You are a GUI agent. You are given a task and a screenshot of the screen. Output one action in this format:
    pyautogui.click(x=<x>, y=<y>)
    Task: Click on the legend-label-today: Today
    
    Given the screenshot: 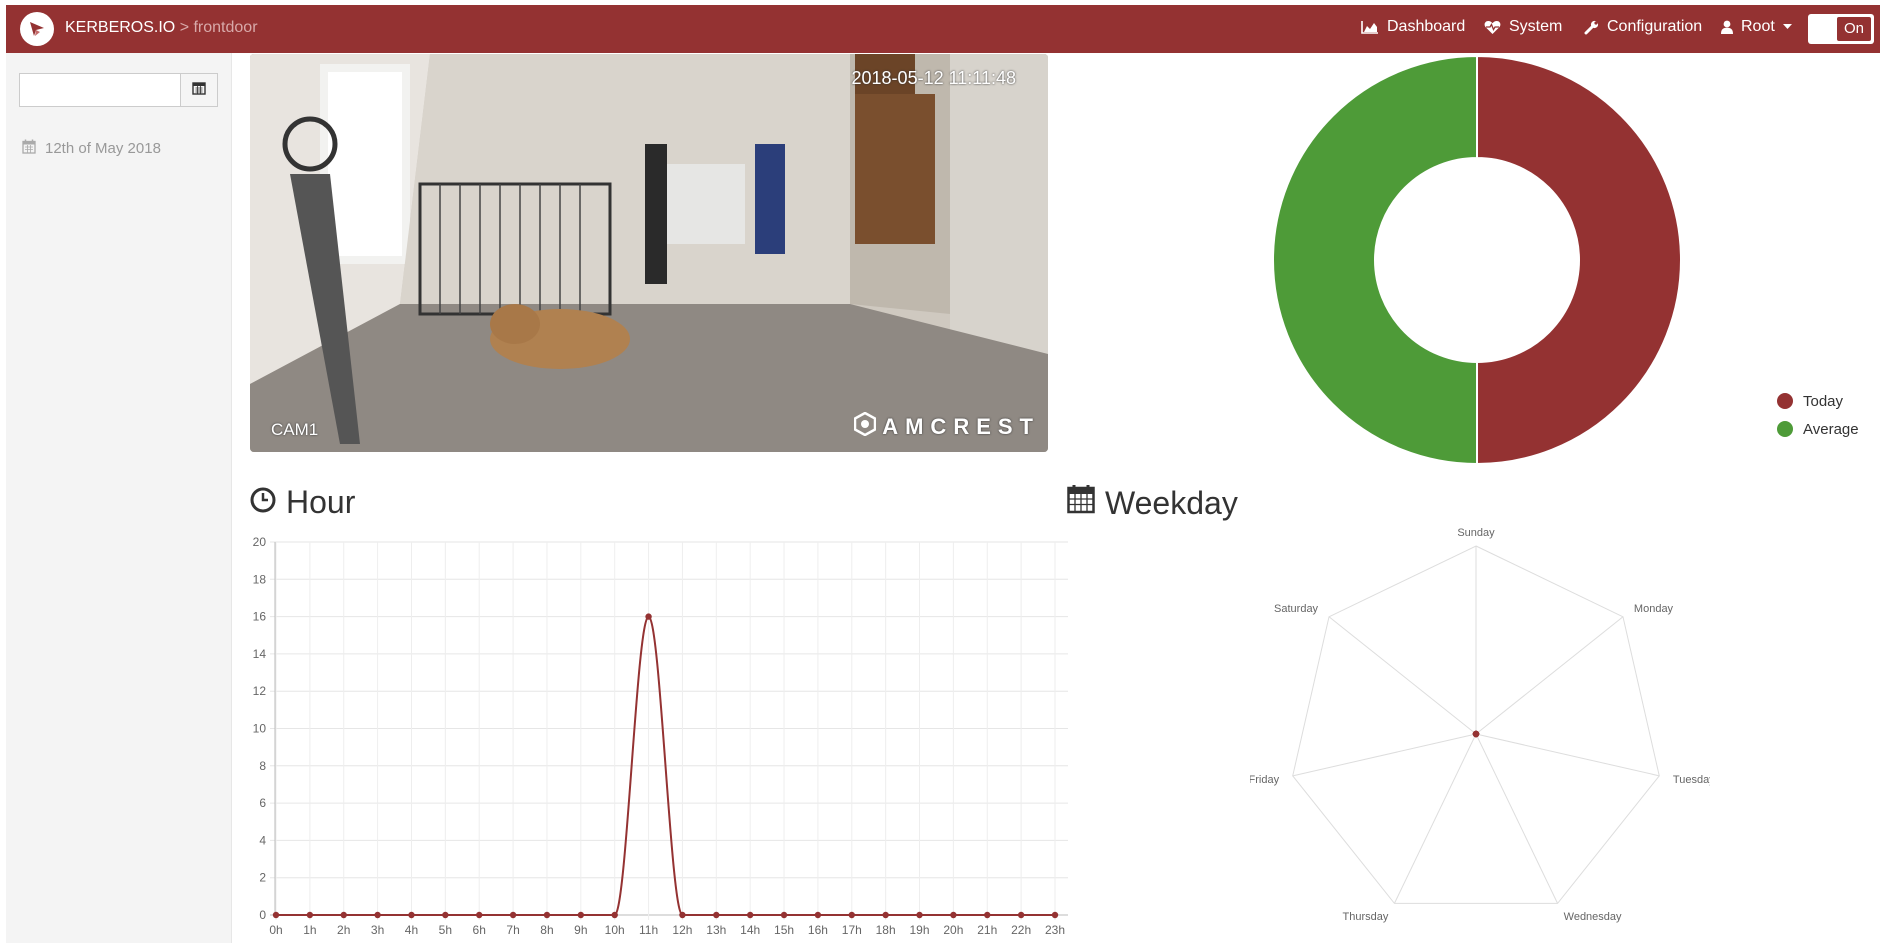 What is the action you would take?
    pyautogui.click(x=1823, y=401)
    